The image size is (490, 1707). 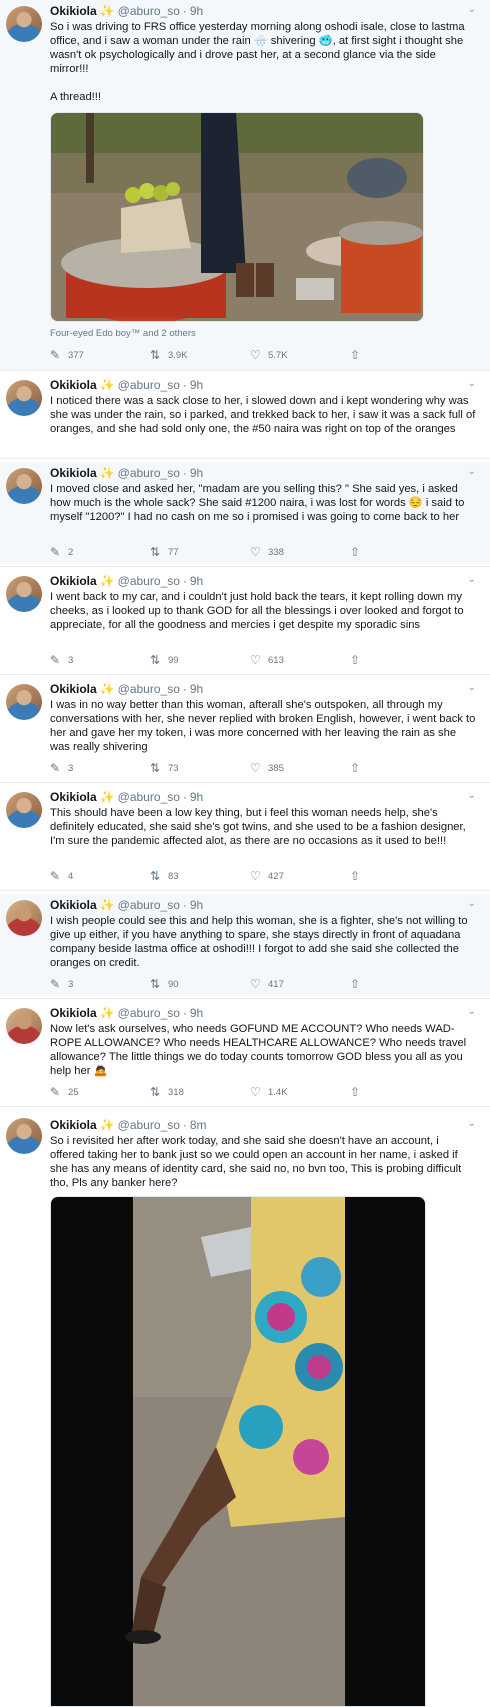 I want to click on like-count: 417, so click(x=276, y=984).